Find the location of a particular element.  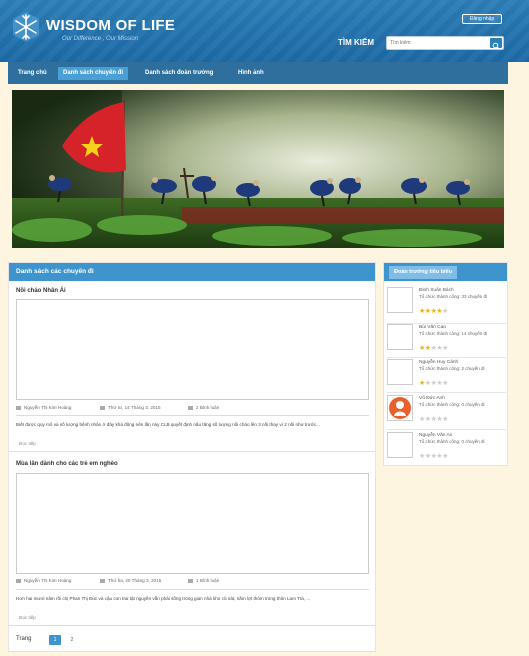

search-input is located at coordinates (438, 43).